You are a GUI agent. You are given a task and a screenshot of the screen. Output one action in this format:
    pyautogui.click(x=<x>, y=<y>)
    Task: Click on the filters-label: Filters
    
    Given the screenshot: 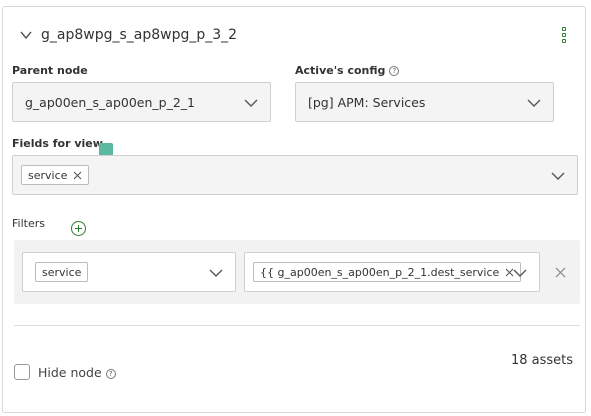 What is the action you would take?
    pyautogui.click(x=28, y=223)
    